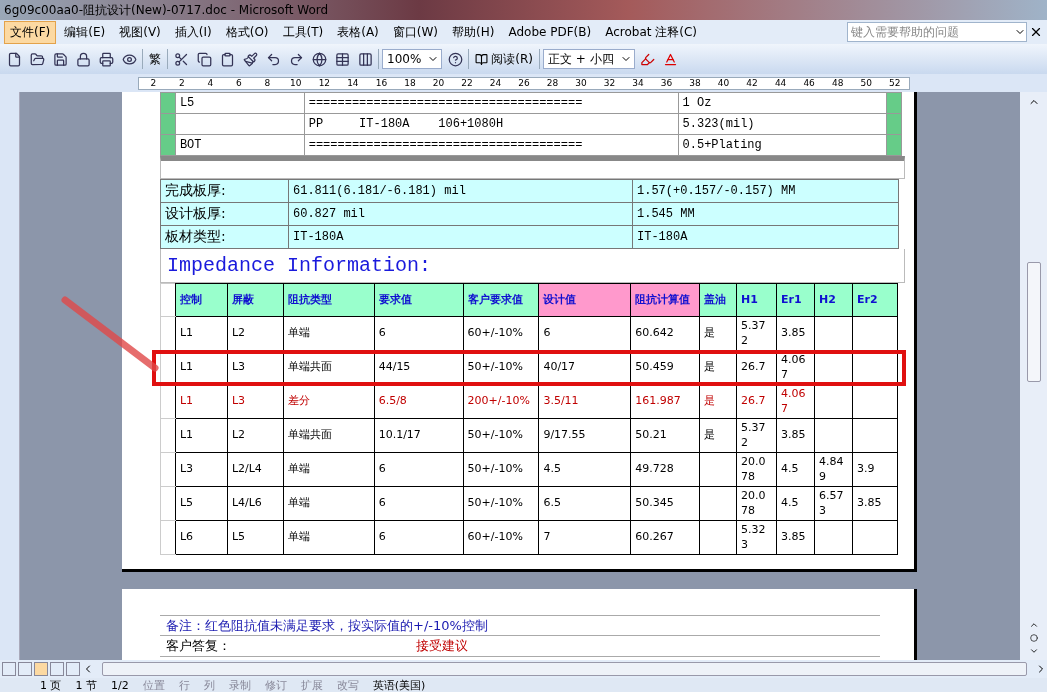  Describe the element at coordinates (875, 300) in the screenshot. I see `column-header: Er2` at that location.